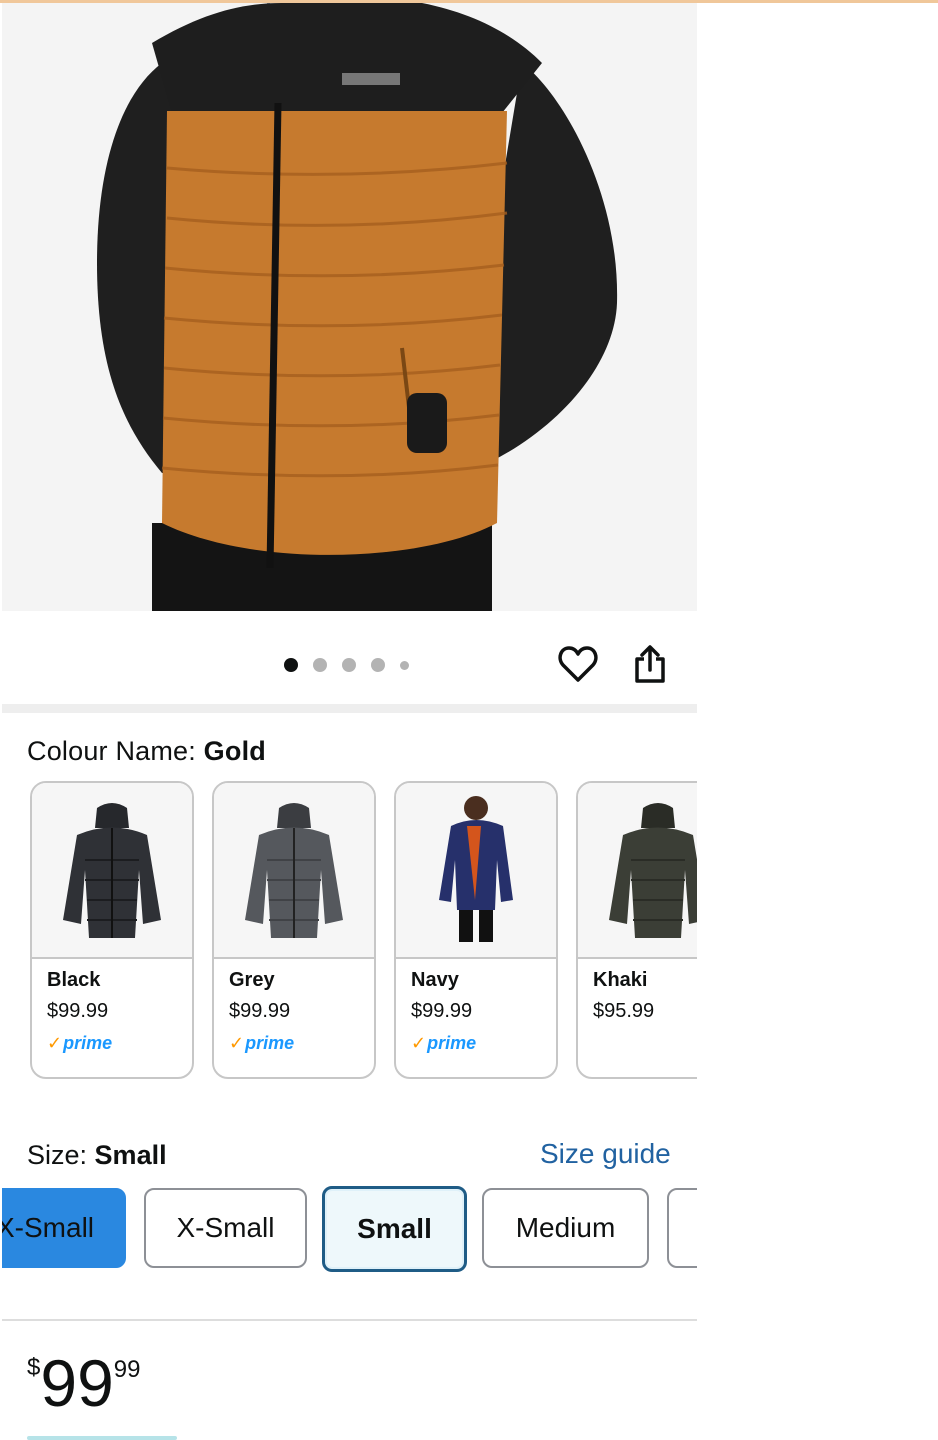 This screenshot has height=1440, width=938. What do you see at coordinates (624, 1011) in the screenshot?
I see `colour-price: $95.99` at bounding box center [624, 1011].